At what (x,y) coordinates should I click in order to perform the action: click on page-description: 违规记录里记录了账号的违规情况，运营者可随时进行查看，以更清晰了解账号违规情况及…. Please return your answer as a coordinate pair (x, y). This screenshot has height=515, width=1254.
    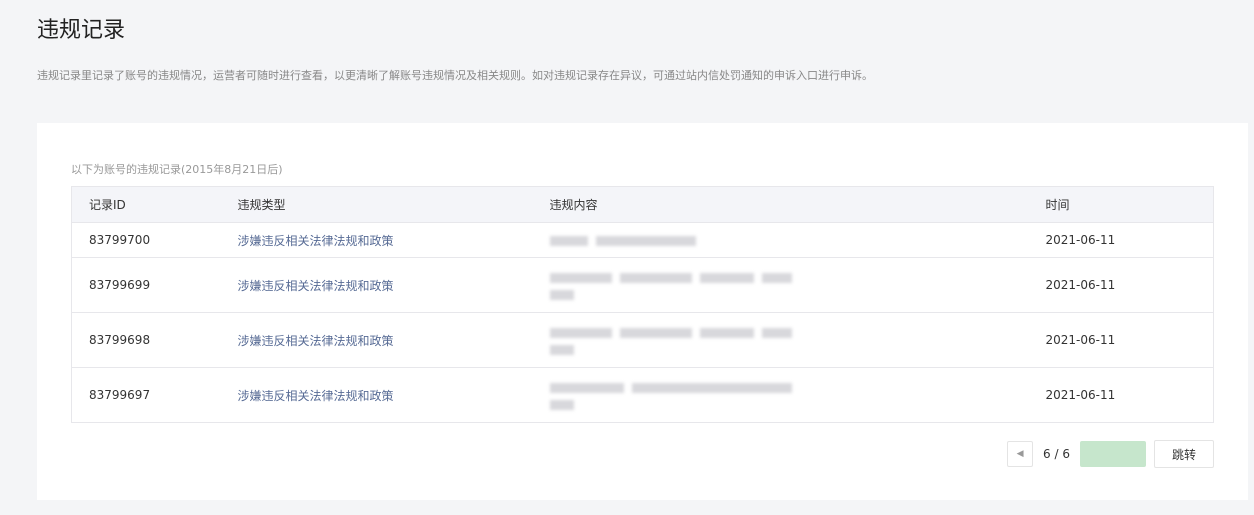
    Looking at the image, I should click on (455, 75).